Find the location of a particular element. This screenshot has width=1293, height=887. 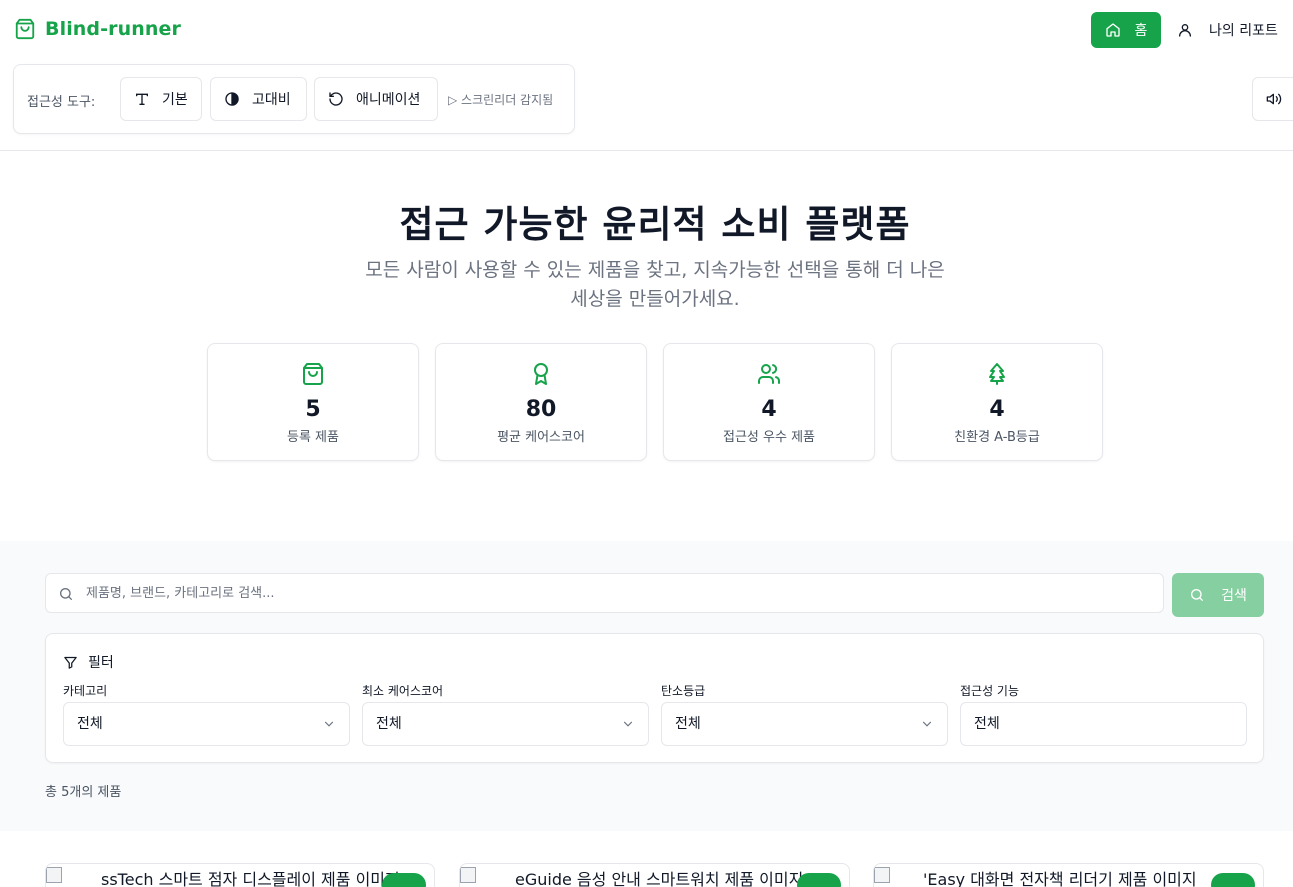

stat-label: 접근성 우수 제품 is located at coordinates (769, 437).